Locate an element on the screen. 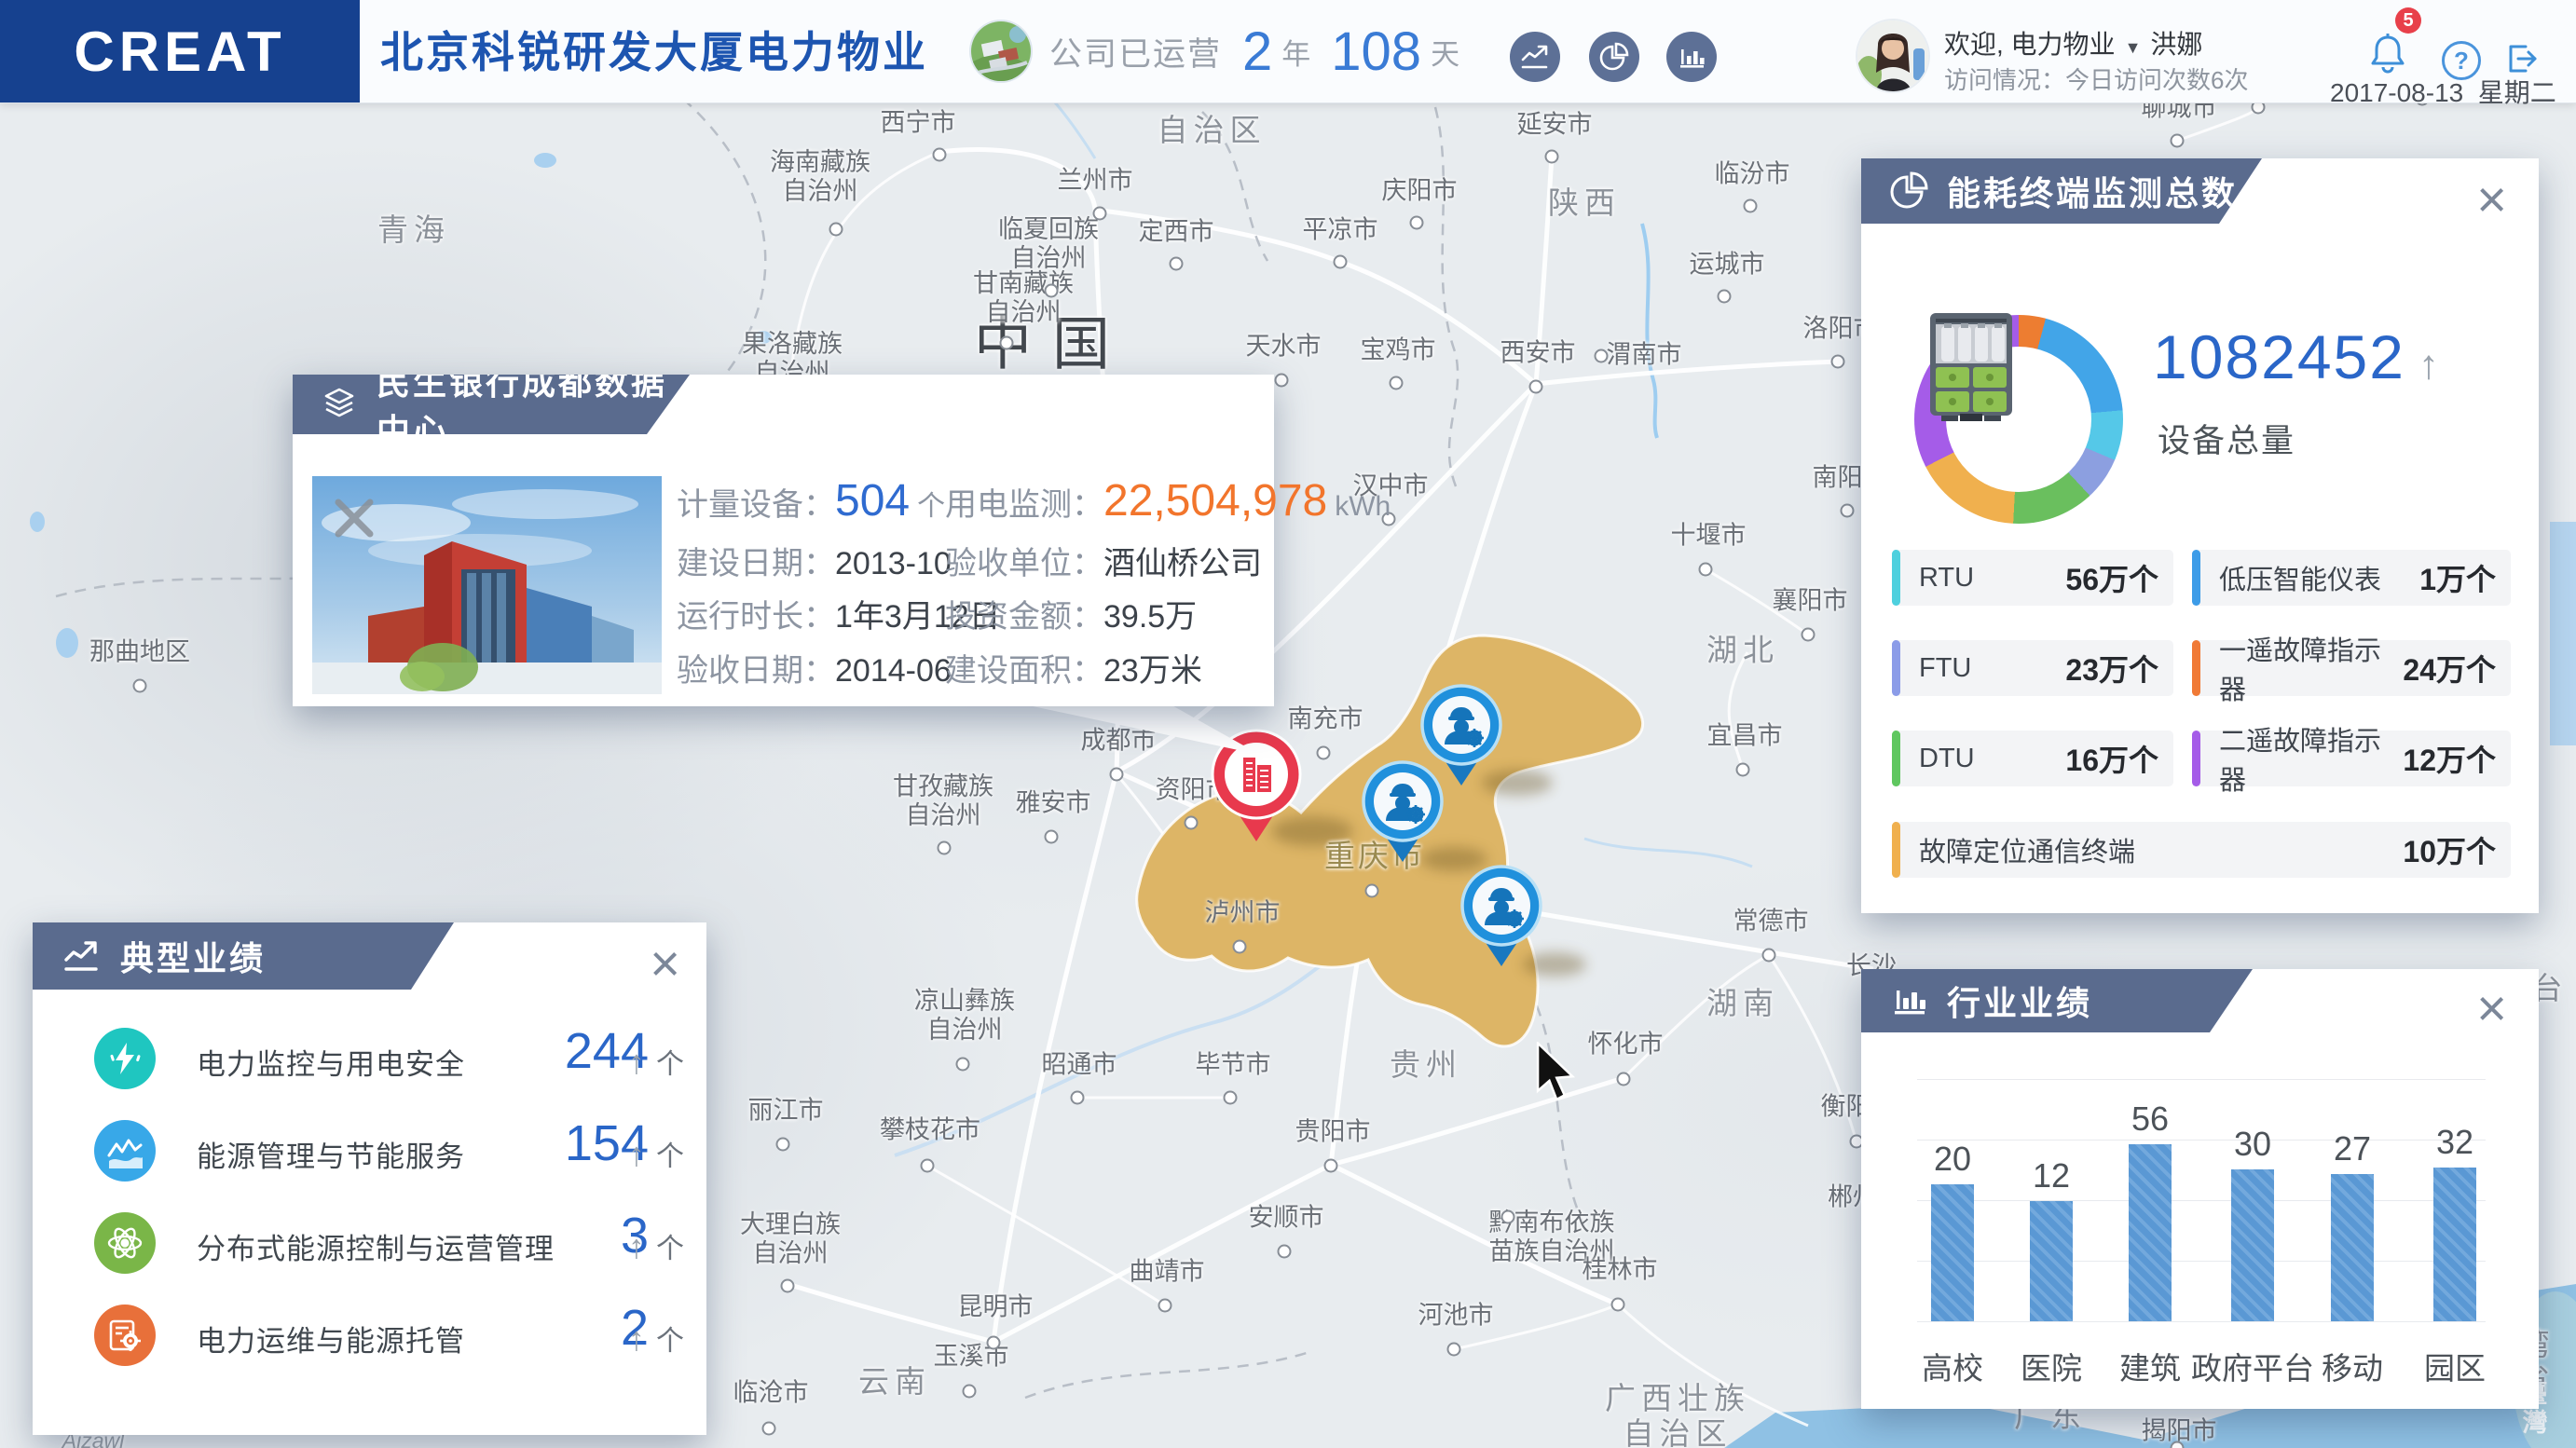  line-chart-nav-button is located at coordinates (1535, 57).